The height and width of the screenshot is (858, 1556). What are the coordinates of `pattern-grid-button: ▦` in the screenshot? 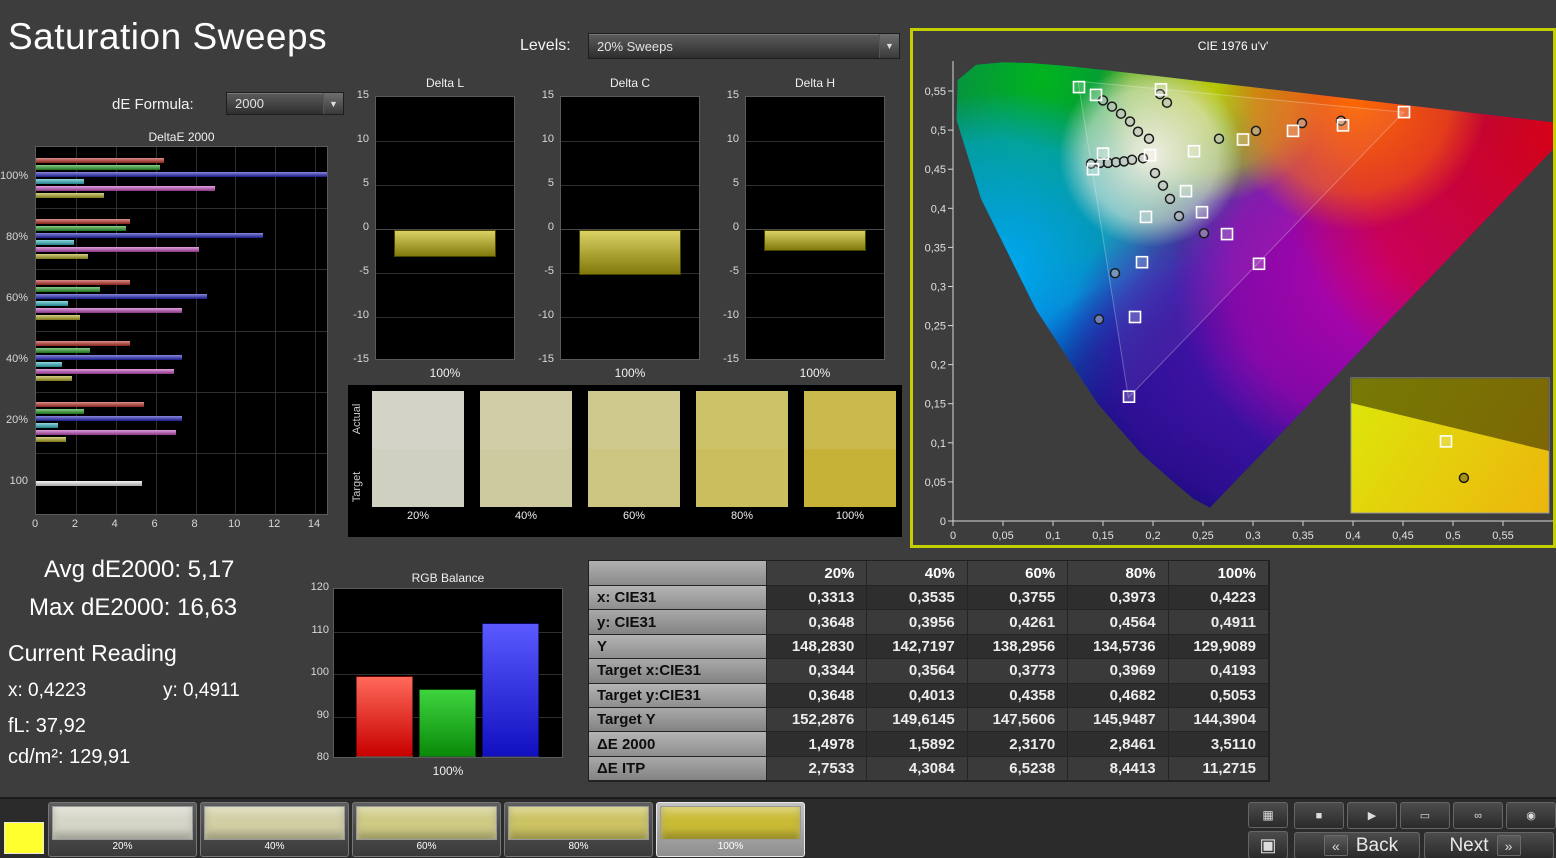 It's located at (1268, 815).